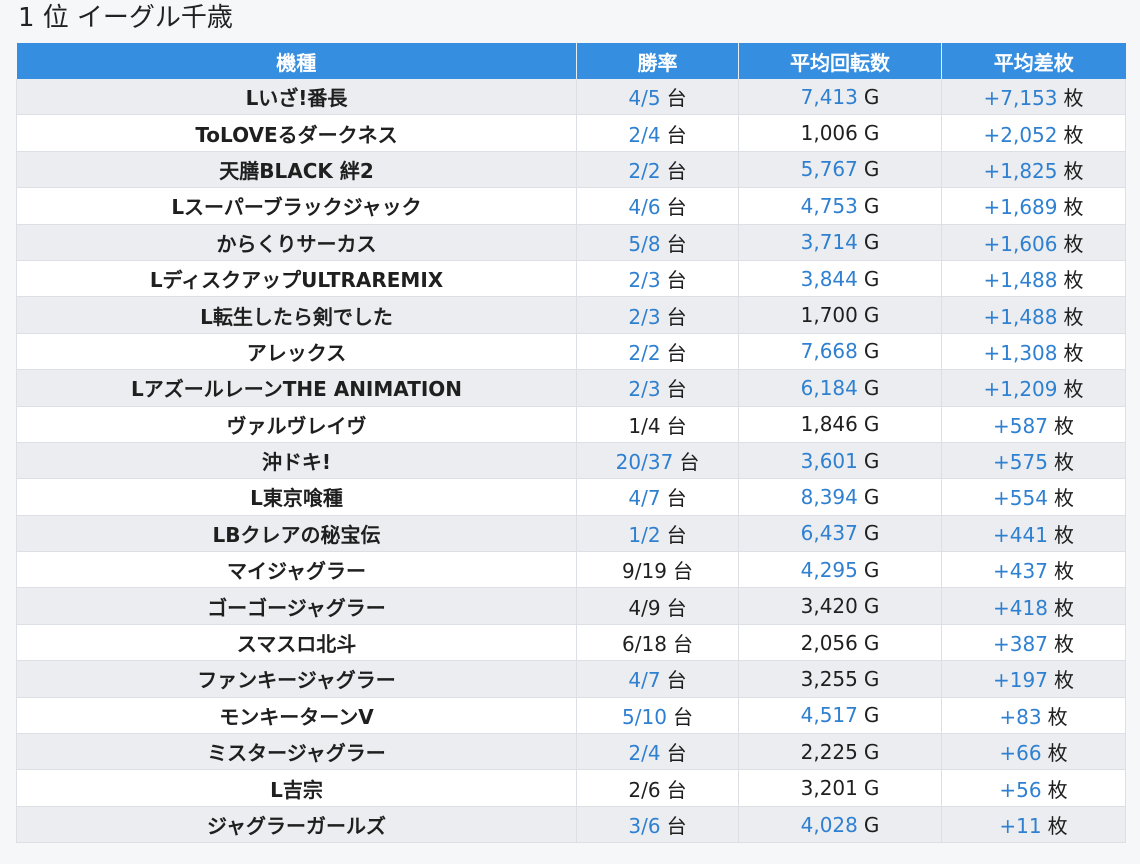 The image size is (1140, 864). Describe the element at coordinates (1033, 497) in the screenshot. I see `avg-diff-cell: +554 枚` at that location.